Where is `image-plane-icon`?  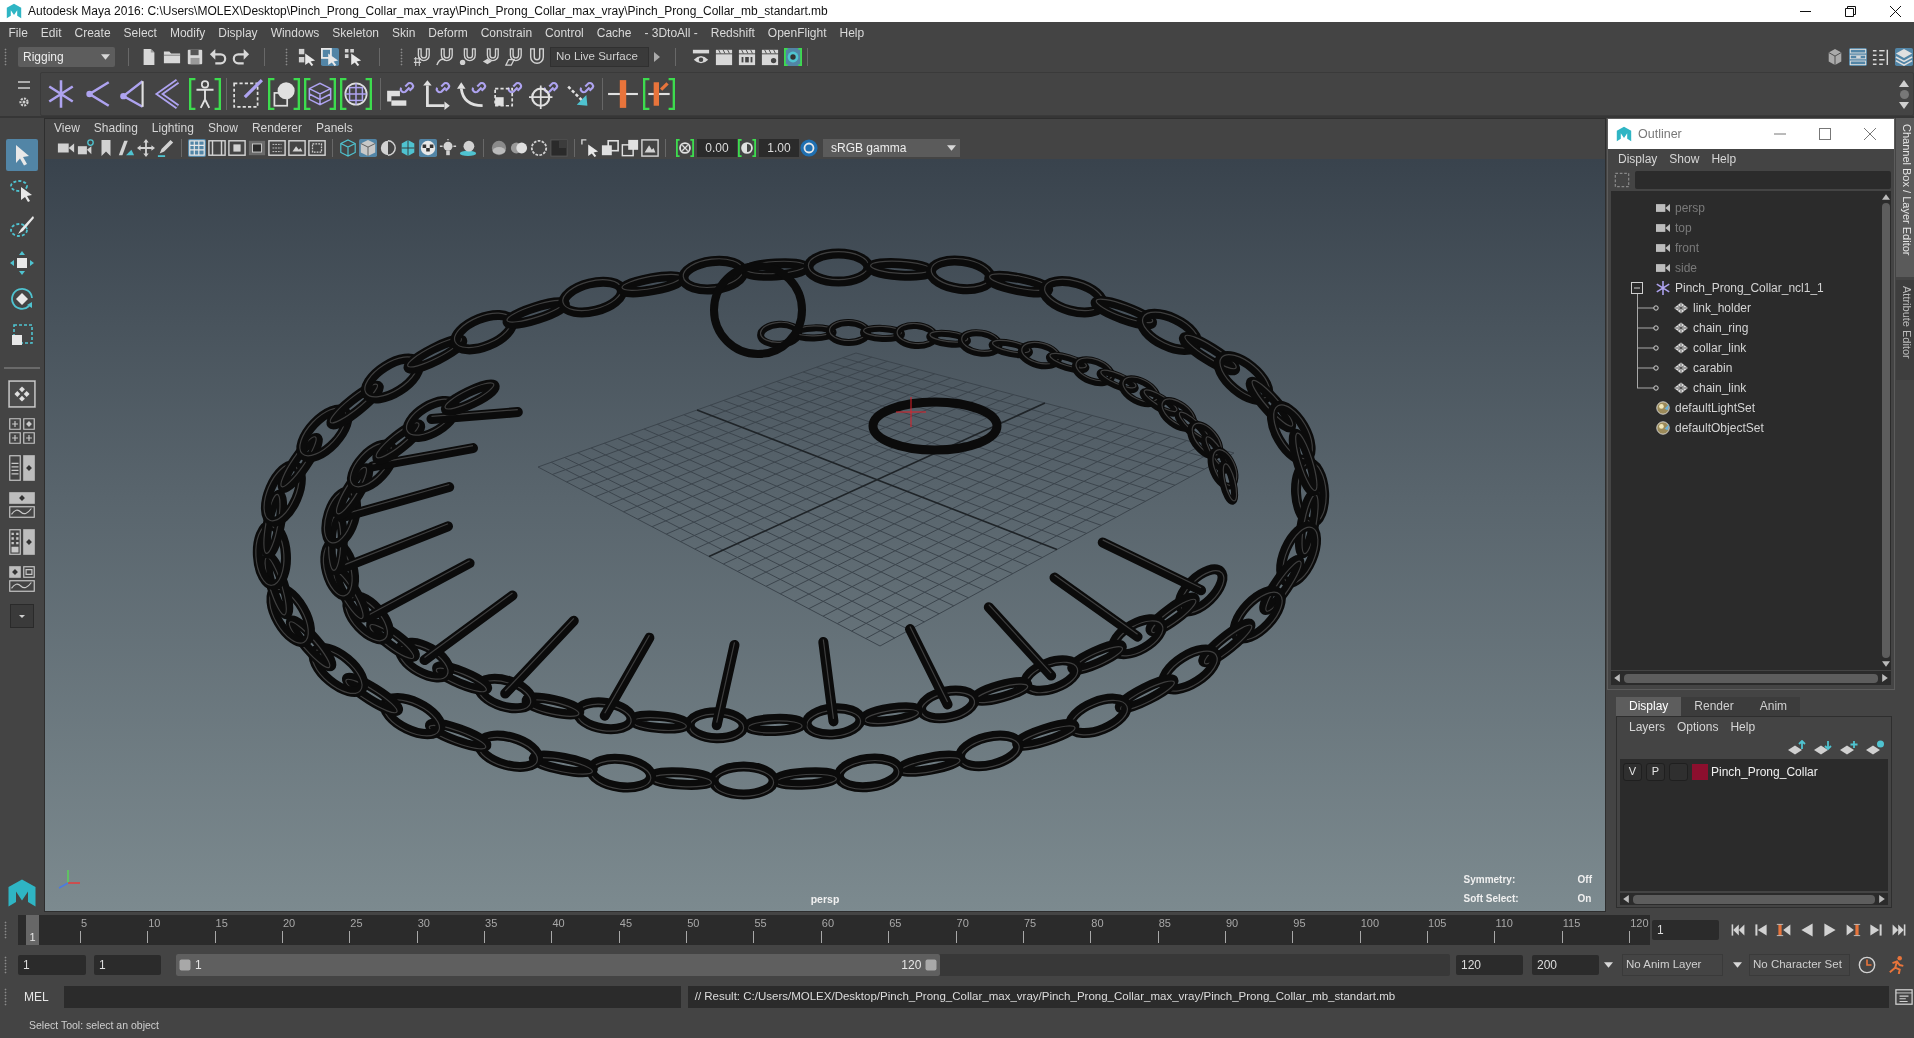 image-plane-icon is located at coordinates (126, 148).